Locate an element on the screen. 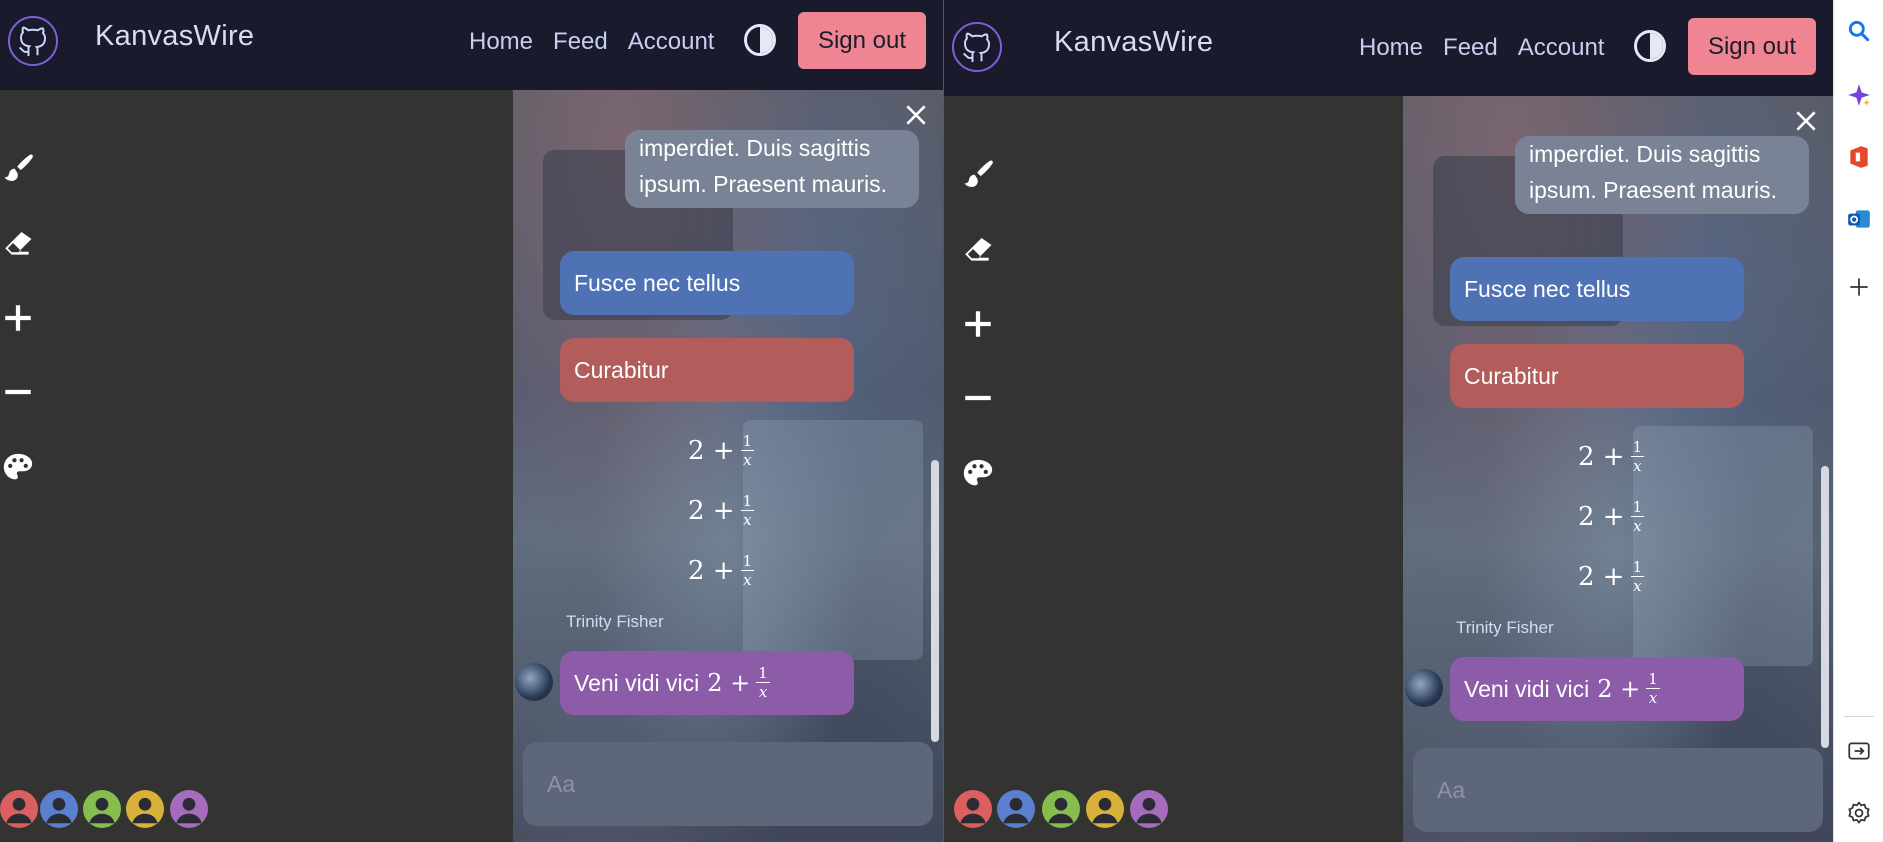 This screenshot has height=842, width=1883. settings-icon is located at coordinates (1859, 813).